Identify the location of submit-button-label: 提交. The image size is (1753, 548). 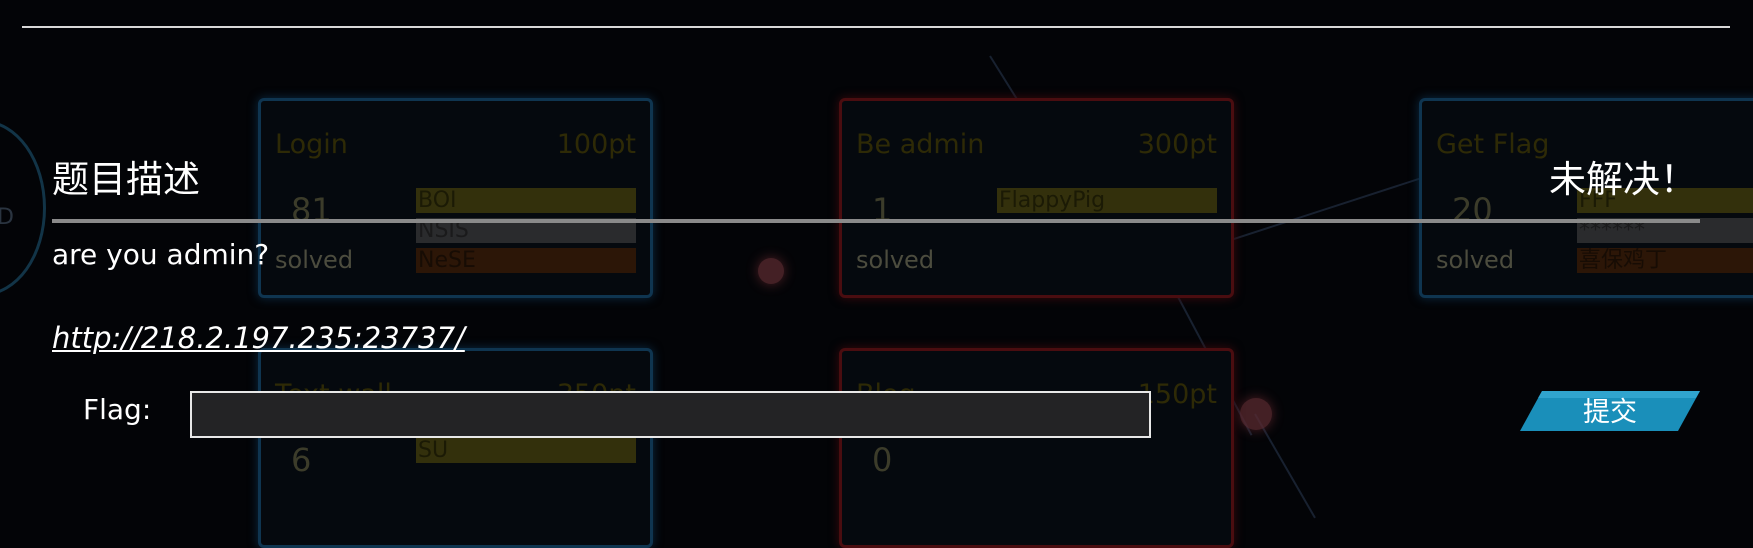
(1610, 412).